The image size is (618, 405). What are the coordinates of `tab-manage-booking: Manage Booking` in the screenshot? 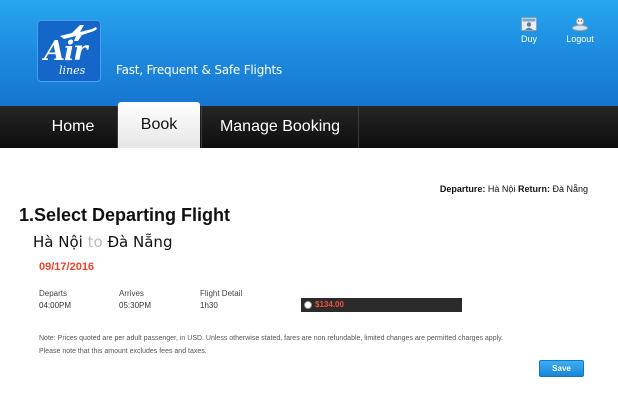 It's located at (280, 127).